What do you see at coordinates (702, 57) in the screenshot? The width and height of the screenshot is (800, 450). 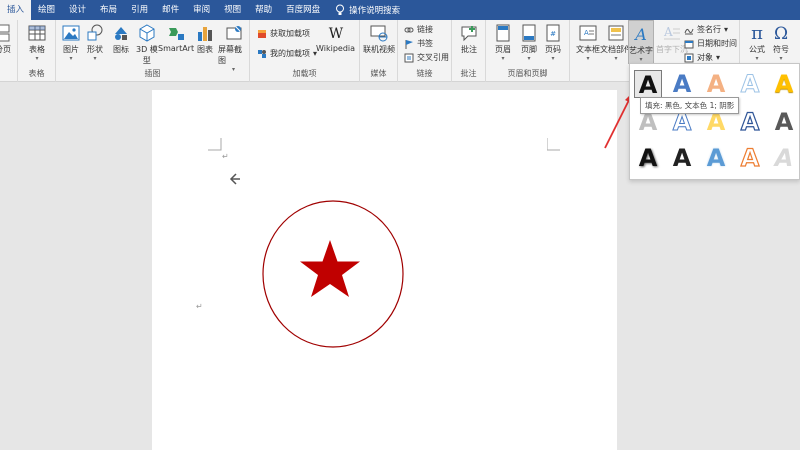 I see `object-button: 对象 ▾` at bounding box center [702, 57].